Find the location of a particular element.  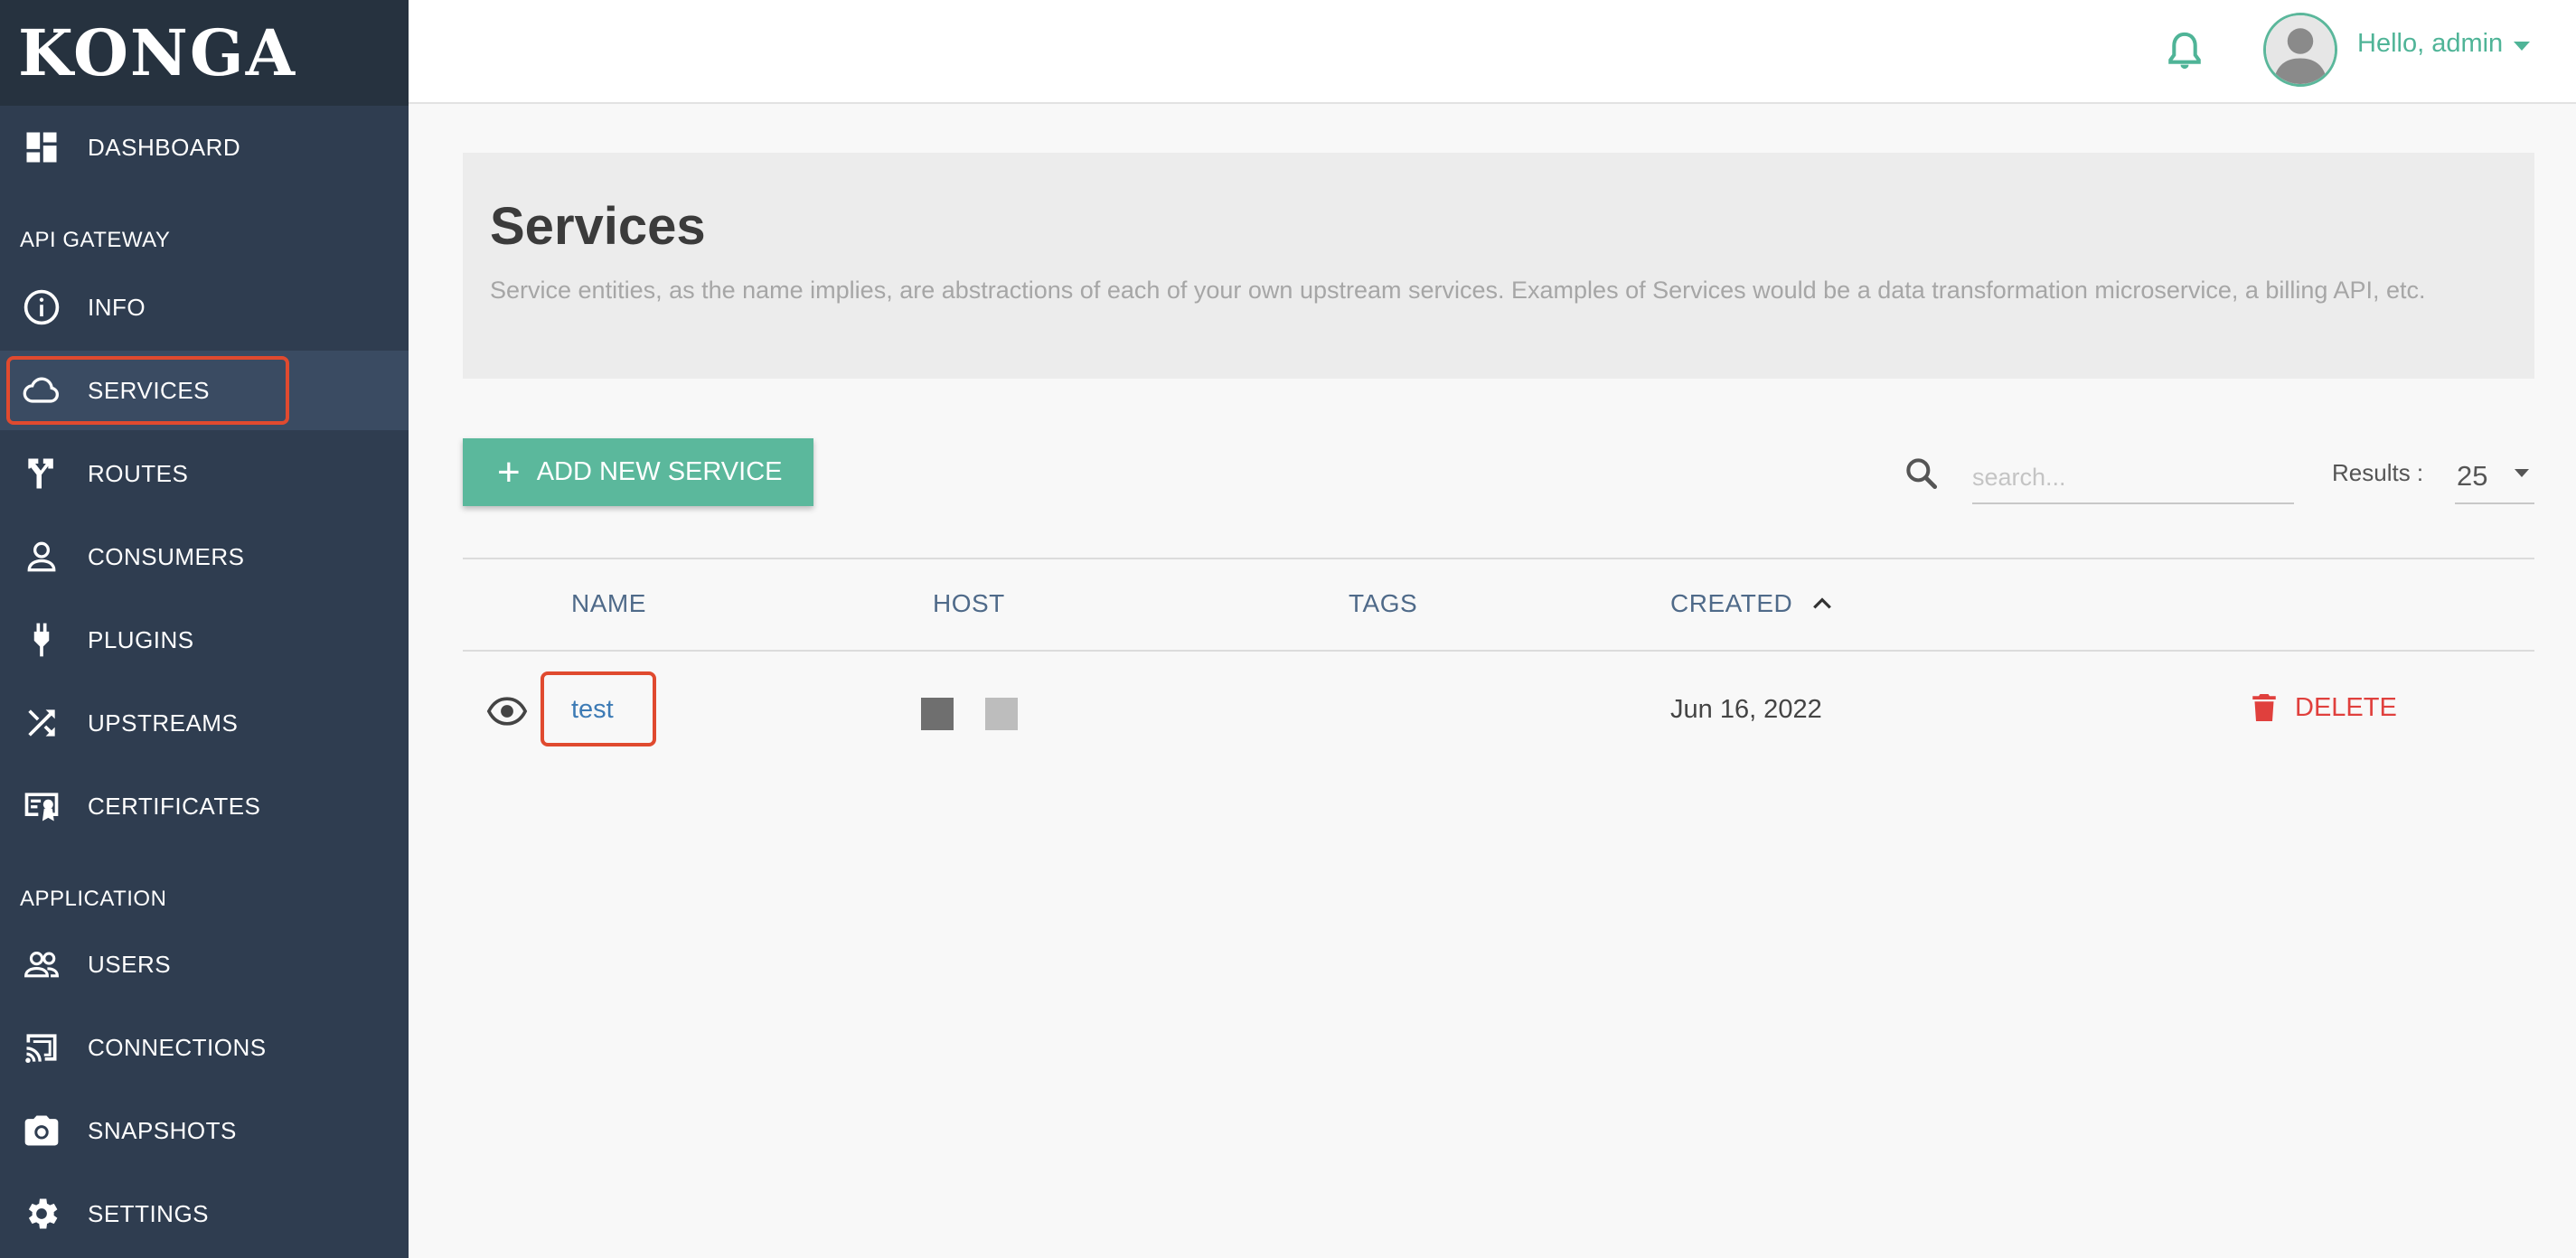

cast-icon is located at coordinates (42, 1047).